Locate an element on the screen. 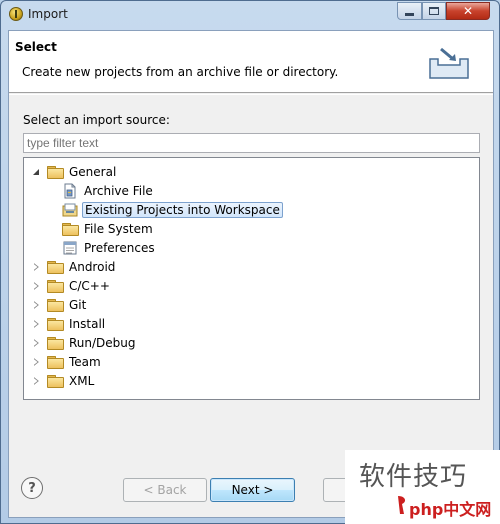 Image resolution: width=500 pixels, height=524 pixels. minimize-icon is located at coordinates (409, 14).